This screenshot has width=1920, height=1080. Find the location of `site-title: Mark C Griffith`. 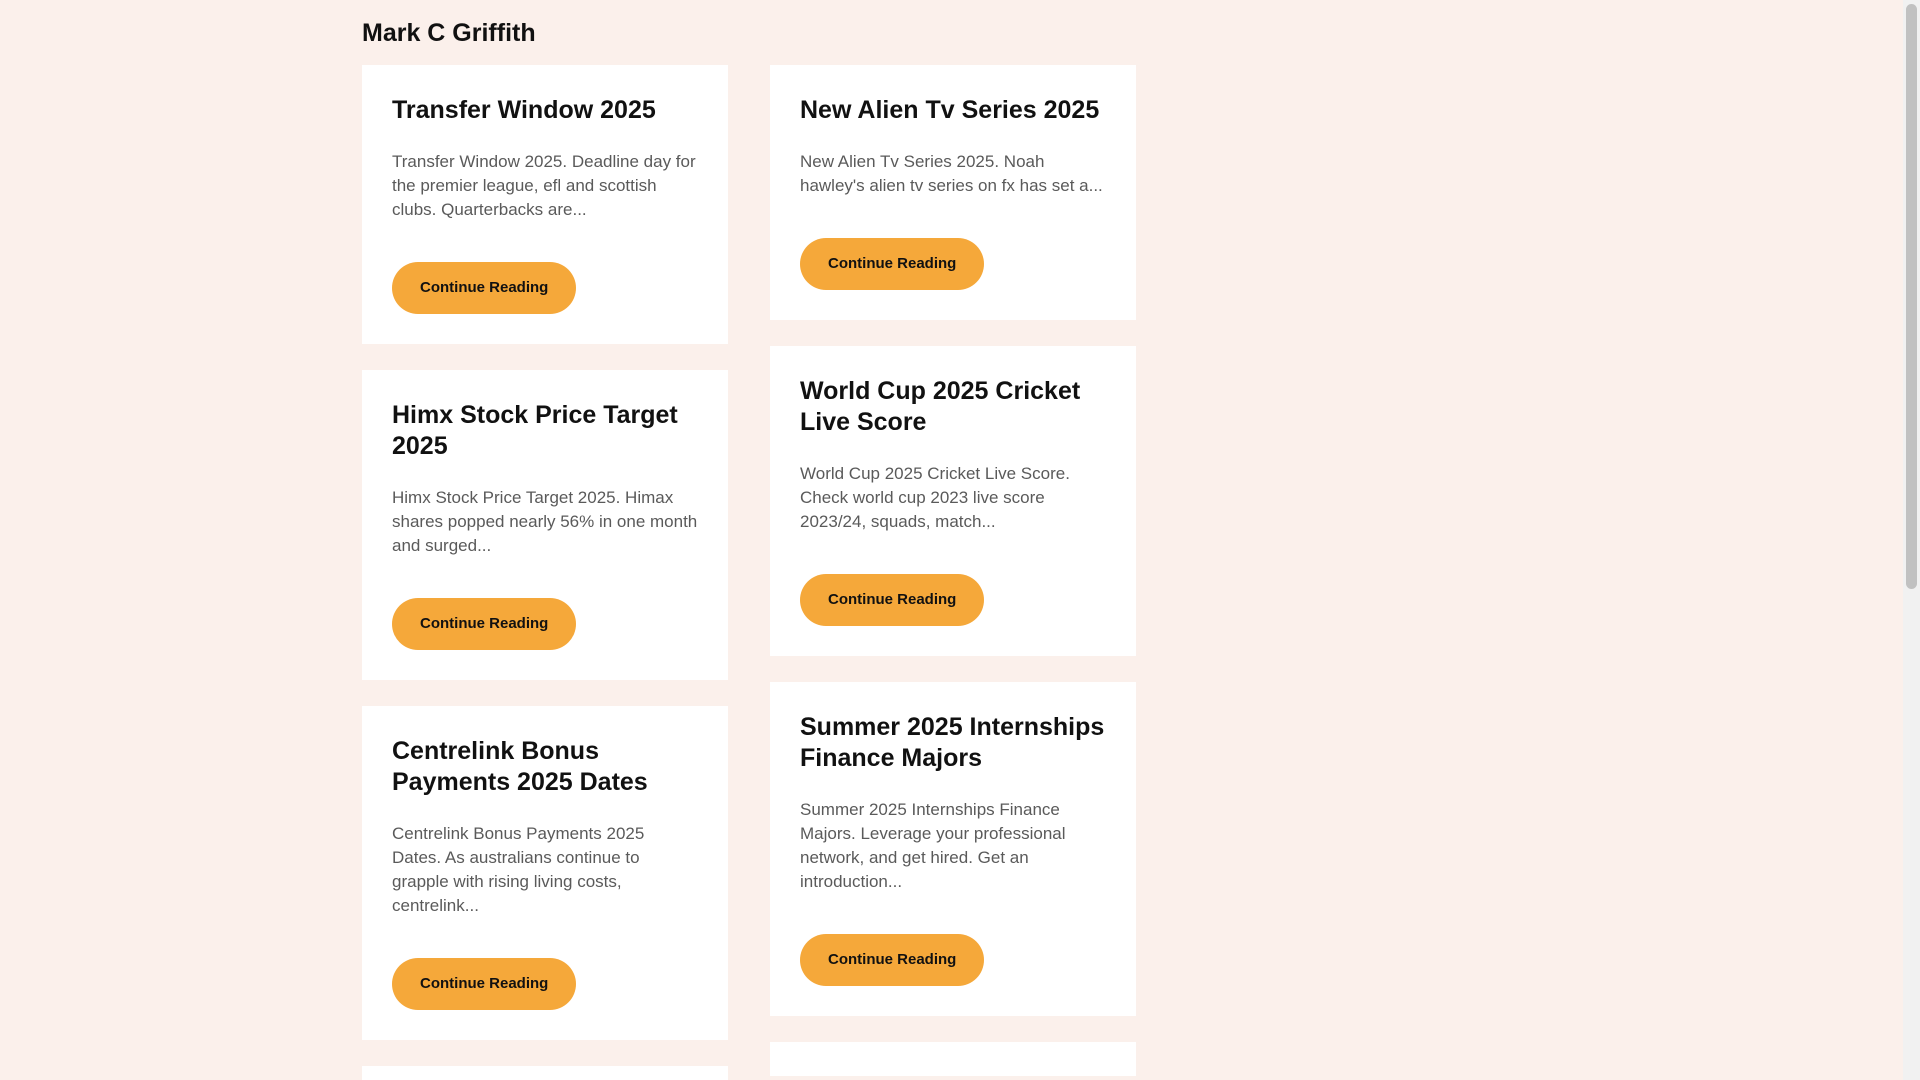

site-title: Mark C Griffith is located at coordinates (449, 33).